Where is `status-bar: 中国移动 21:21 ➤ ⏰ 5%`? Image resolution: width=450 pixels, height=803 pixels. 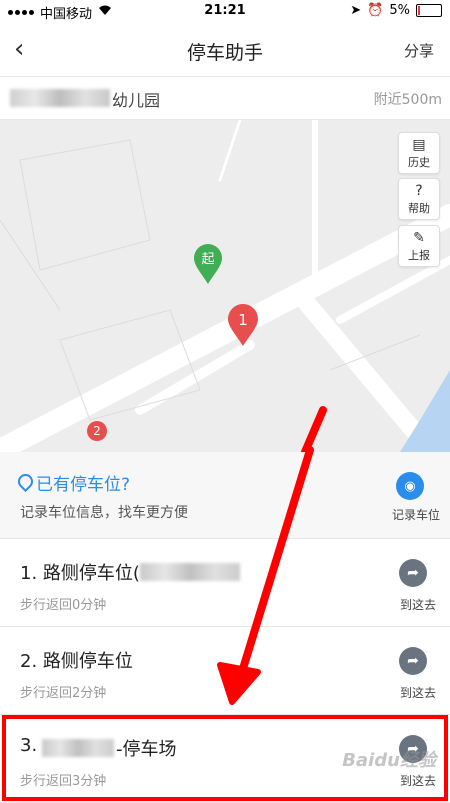
status-bar: 中国移动 21:21 ➤ ⏰ 5% is located at coordinates (225, 12).